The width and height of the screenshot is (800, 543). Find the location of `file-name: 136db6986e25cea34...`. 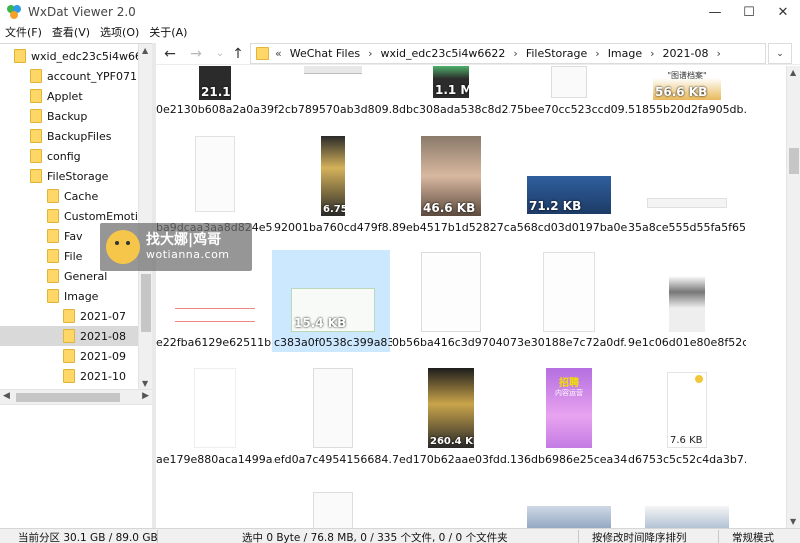

file-name: 136db6986e25cea34... is located at coordinates (569, 459).